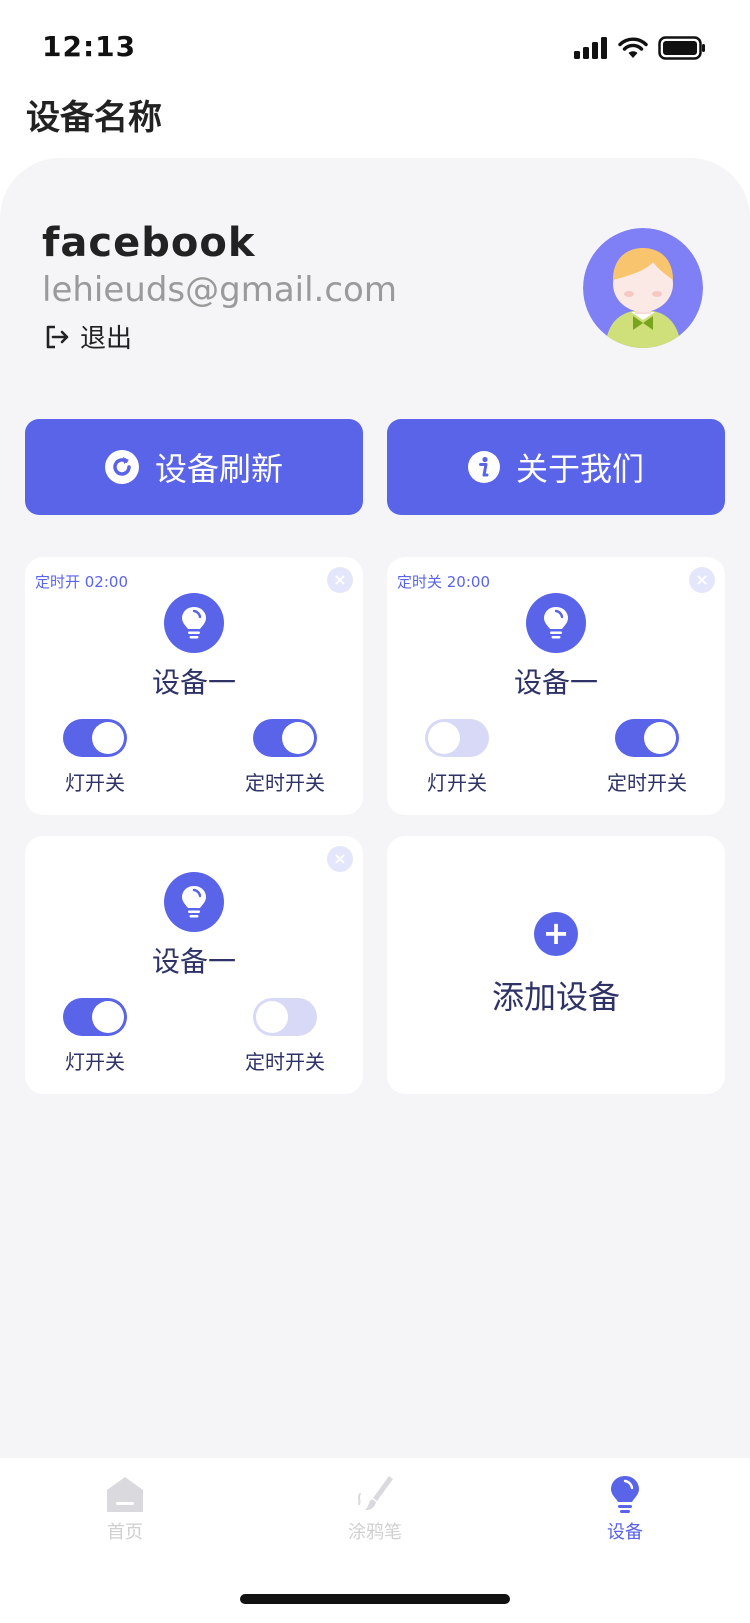 The height and width of the screenshot is (1623, 750). What do you see at coordinates (443, 582) in the screenshot?
I see `timer-text: 定时关 20:00` at bounding box center [443, 582].